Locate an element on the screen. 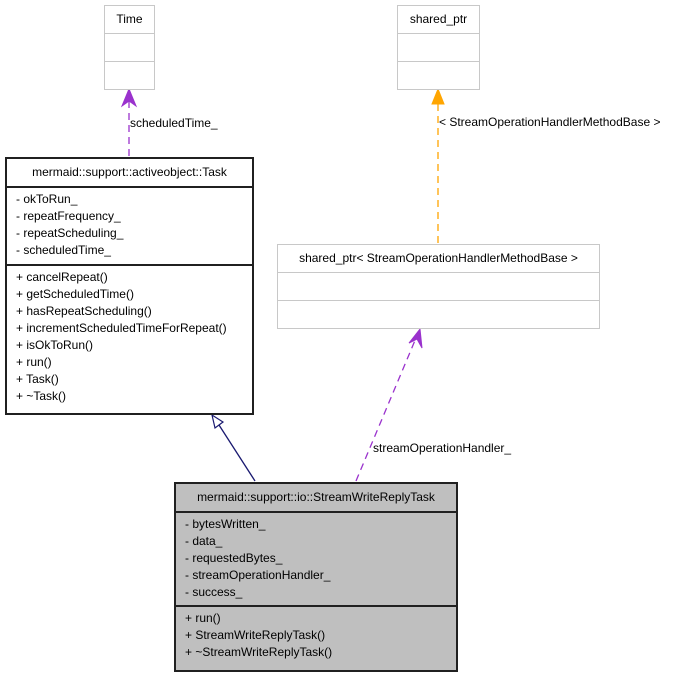 Image resolution: width=684 pixels, height=677 pixels. class-shared-ptr-title: shared_ptr is located at coordinates (438, 19).